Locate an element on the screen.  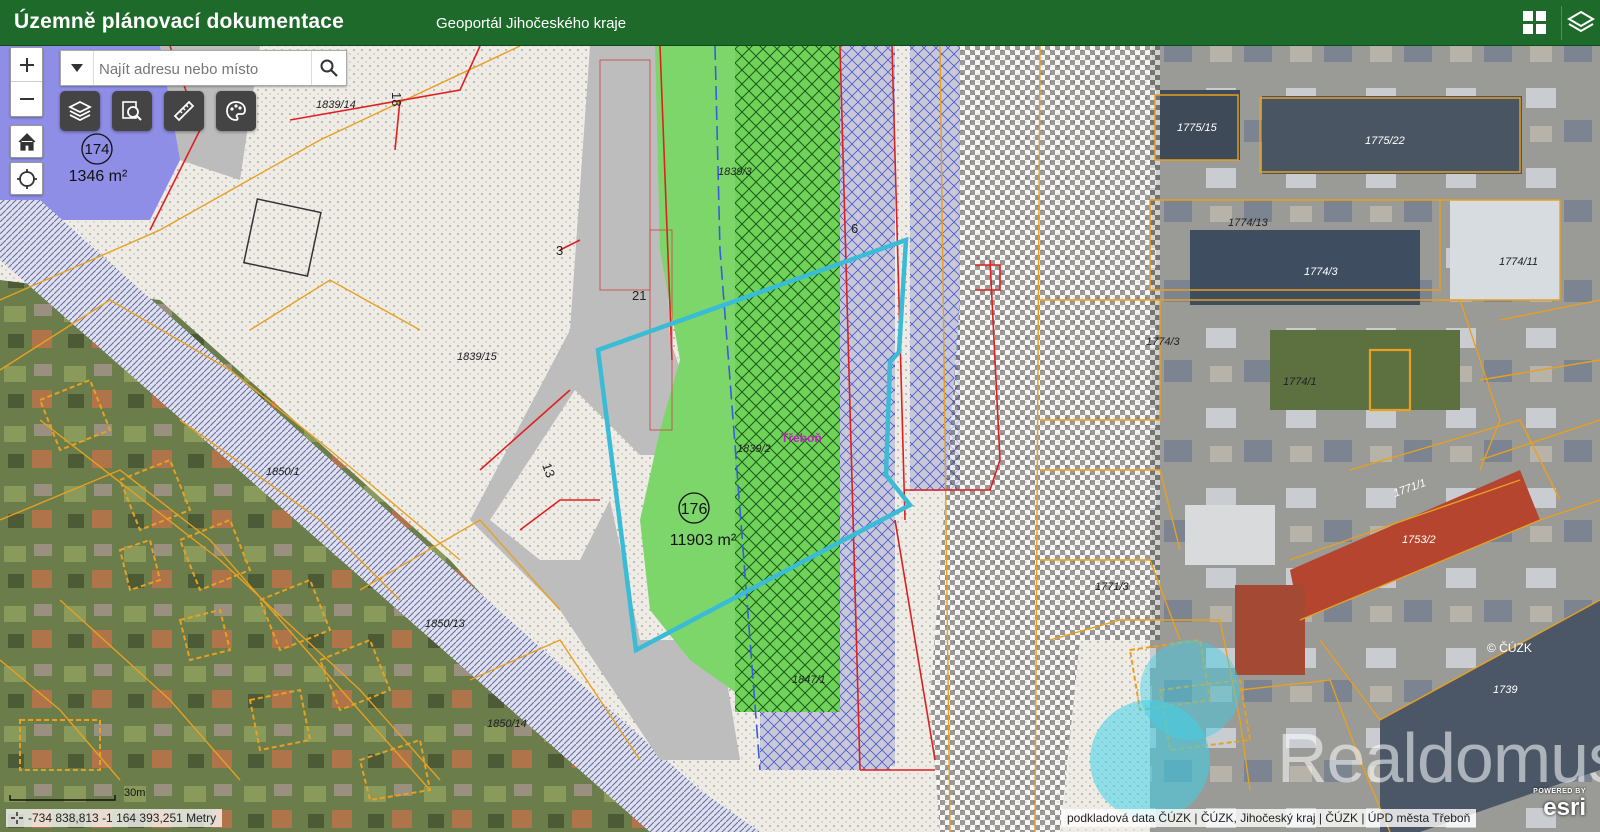
home-button is located at coordinates (26, 141).